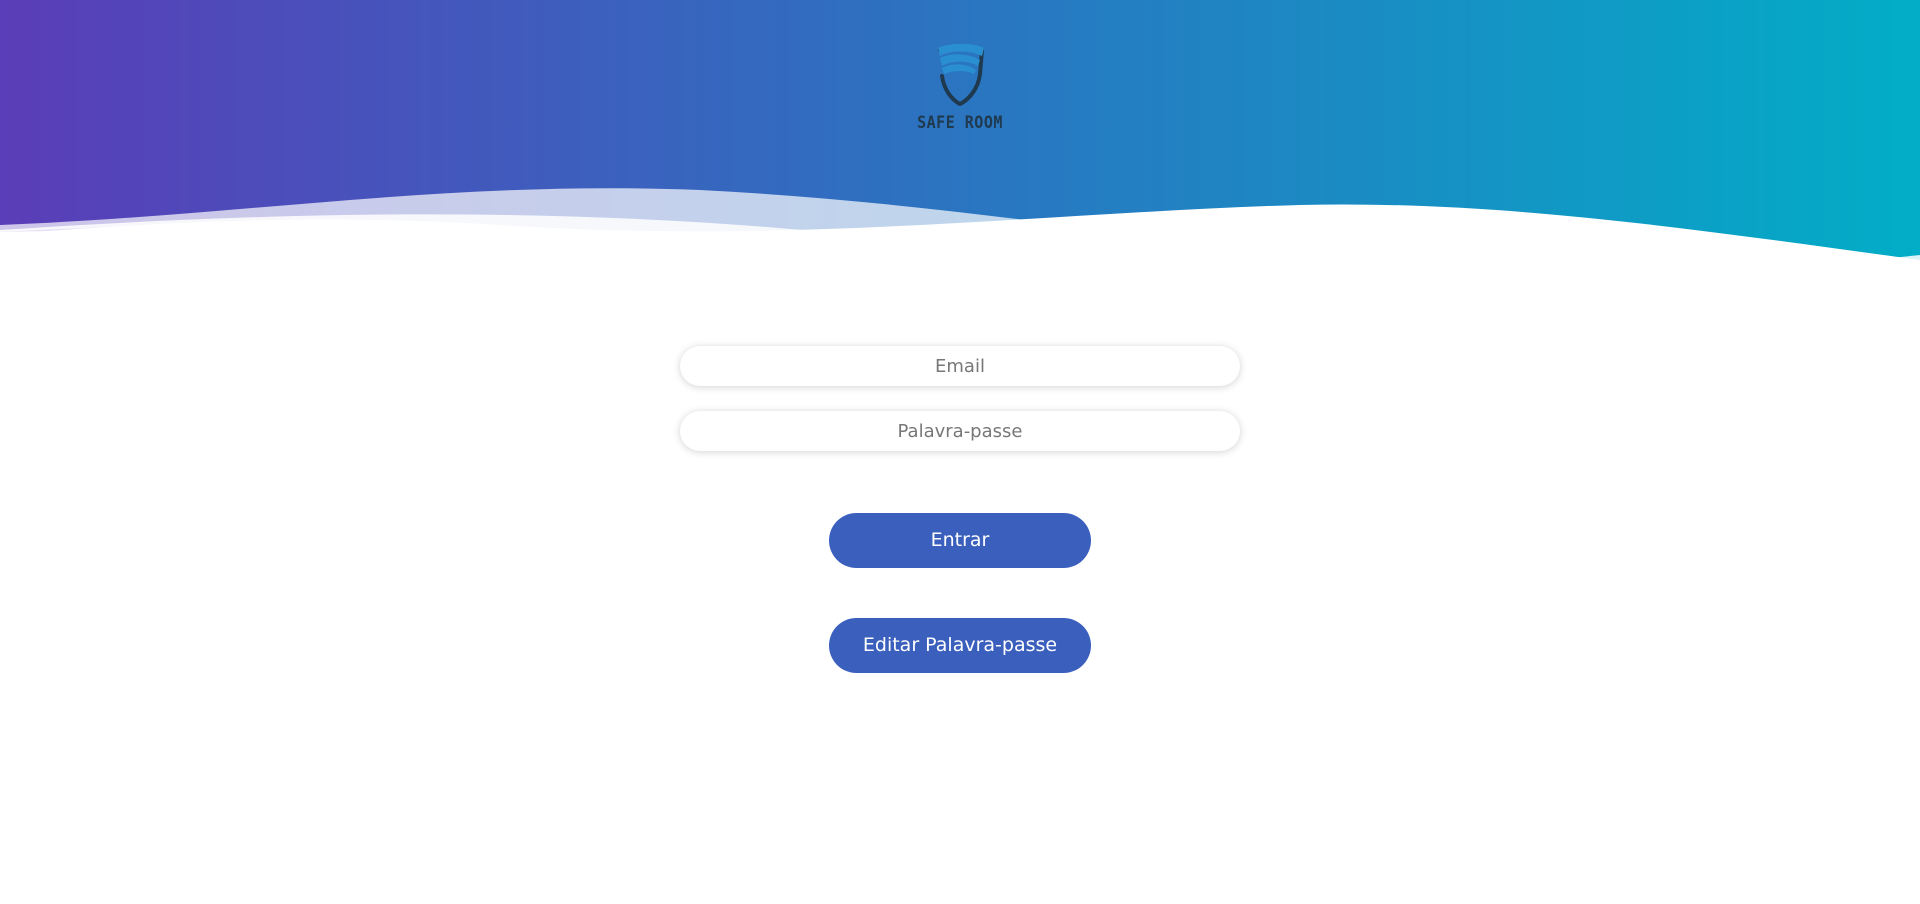 The height and width of the screenshot is (904, 1920). I want to click on email-input, so click(960, 366).